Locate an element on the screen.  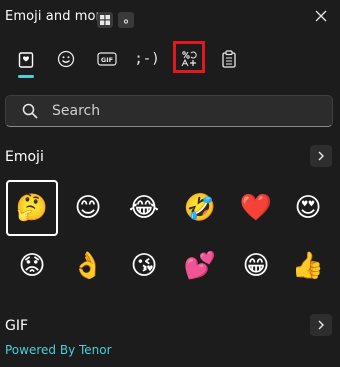
emoji-blowing-kiss: 😘 is located at coordinates (144, 266).